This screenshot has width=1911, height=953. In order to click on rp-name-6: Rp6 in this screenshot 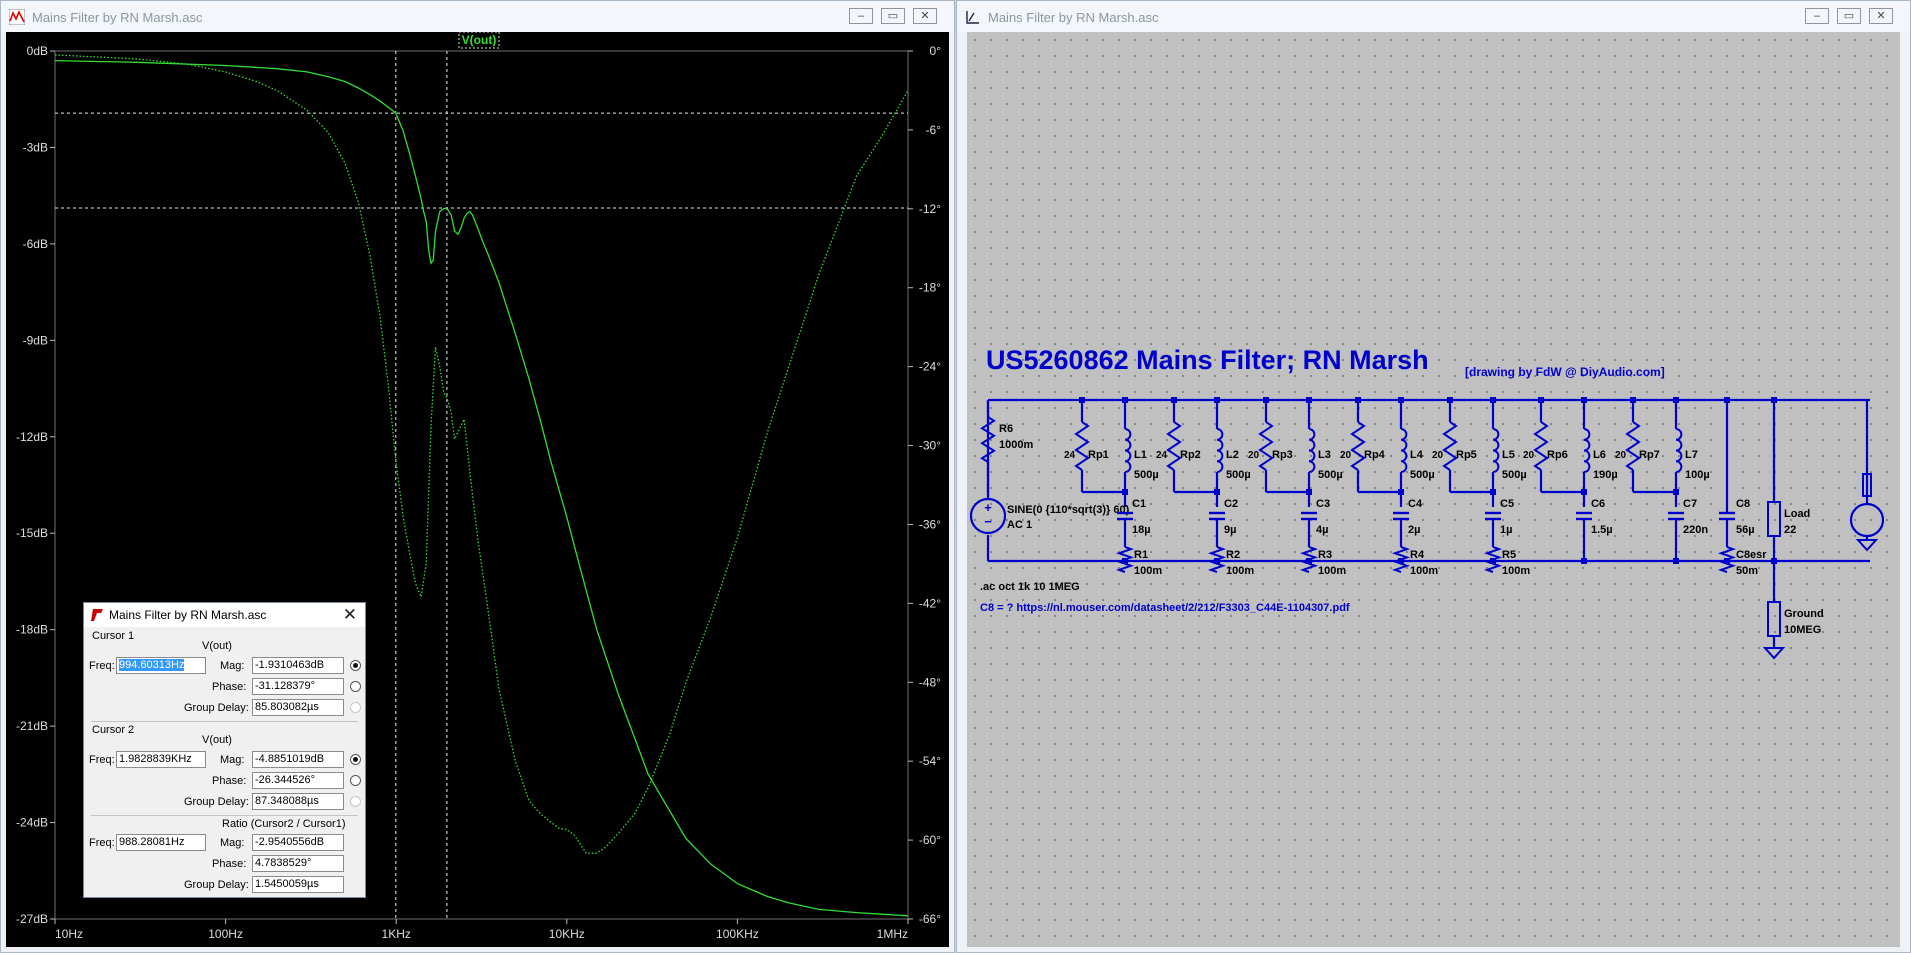, I will do `click(1557, 455)`.